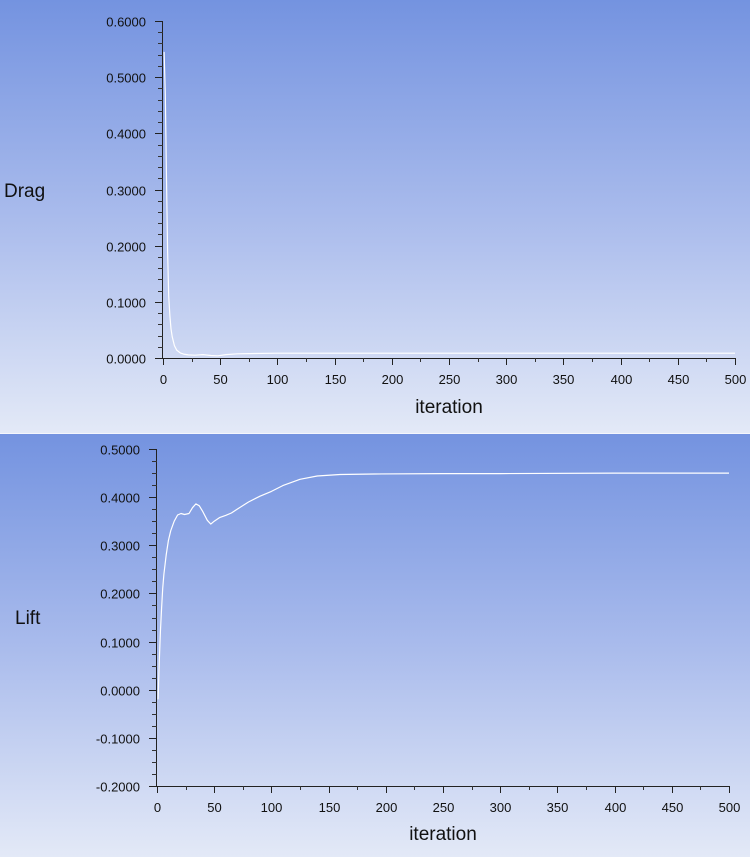 The width and height of the screenshot is (750, 857). I want to click on drag-x-tick-label: 100, so click(278, 379).